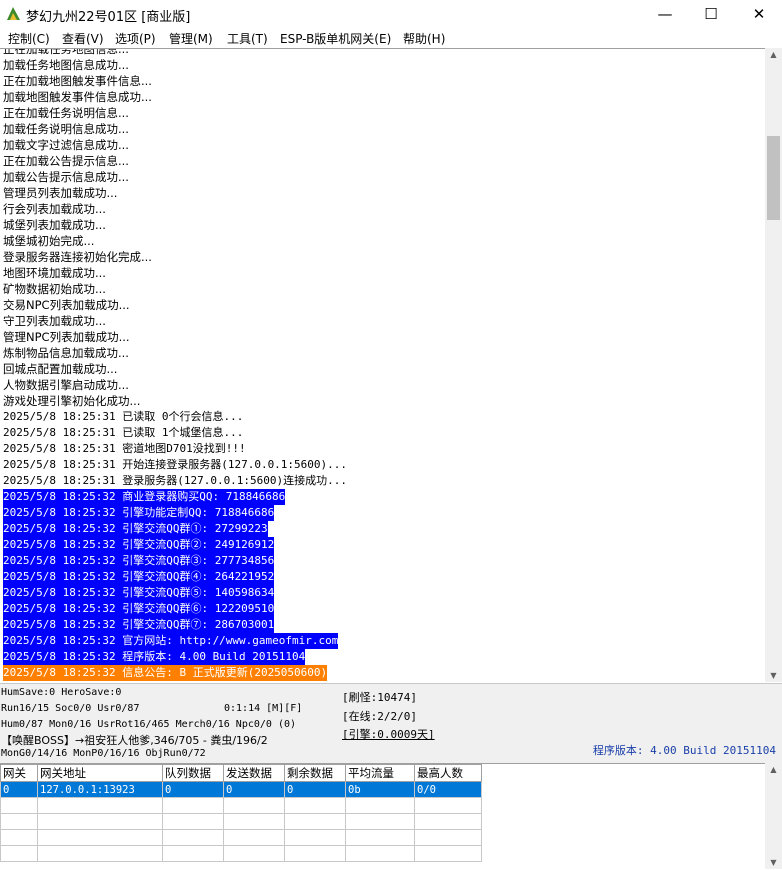 This screenshot has height=870, width=782. I want to click on maximize-button: ☐, so click(711, 14).